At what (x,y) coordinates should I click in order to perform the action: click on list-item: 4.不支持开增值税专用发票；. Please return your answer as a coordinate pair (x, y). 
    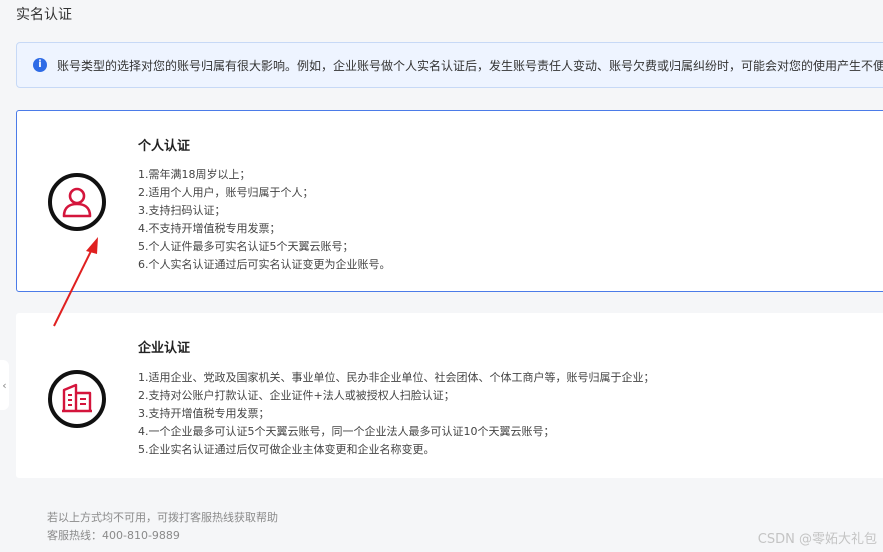
    Looking at the image, I should click on (209, 228).